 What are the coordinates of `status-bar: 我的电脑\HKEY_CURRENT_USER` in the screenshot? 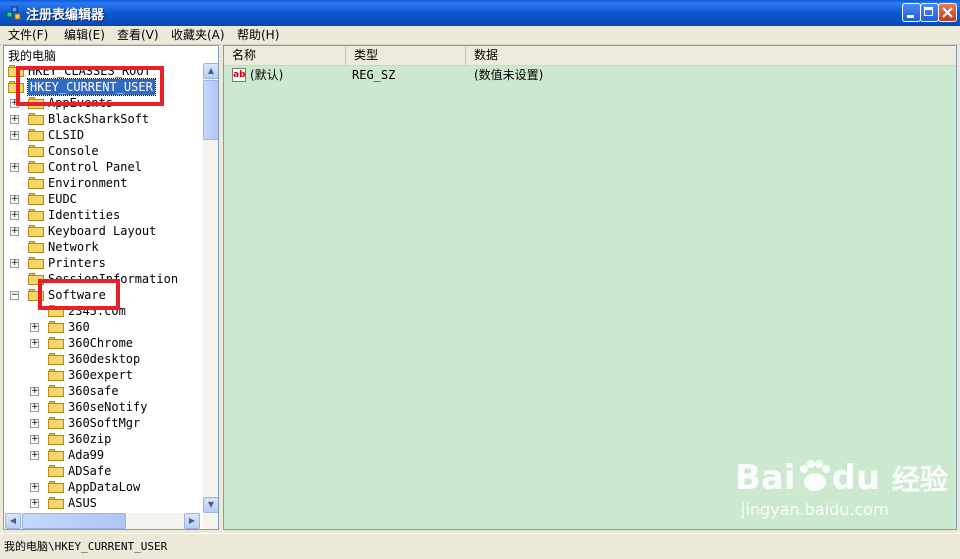 It's located at (480, 546).